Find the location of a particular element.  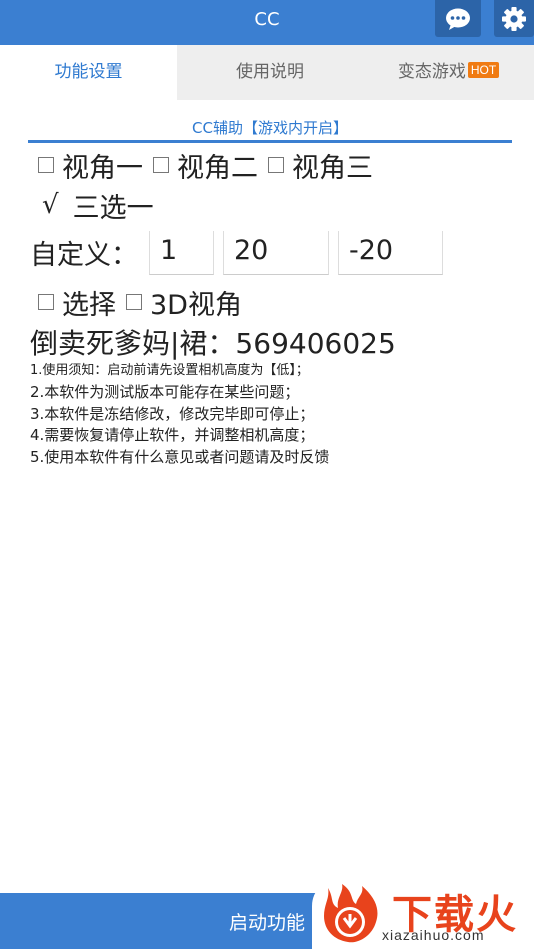

hot-badge: HOT is located at coordinates (483, 70).